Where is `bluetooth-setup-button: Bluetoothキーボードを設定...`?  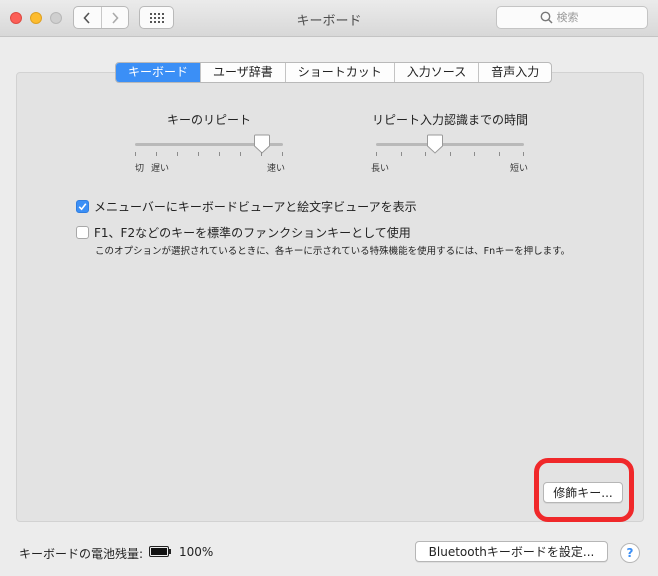 bluetooth-setup-button: Bluetoothキーボードを設定... is located at coordinates (511, 551).